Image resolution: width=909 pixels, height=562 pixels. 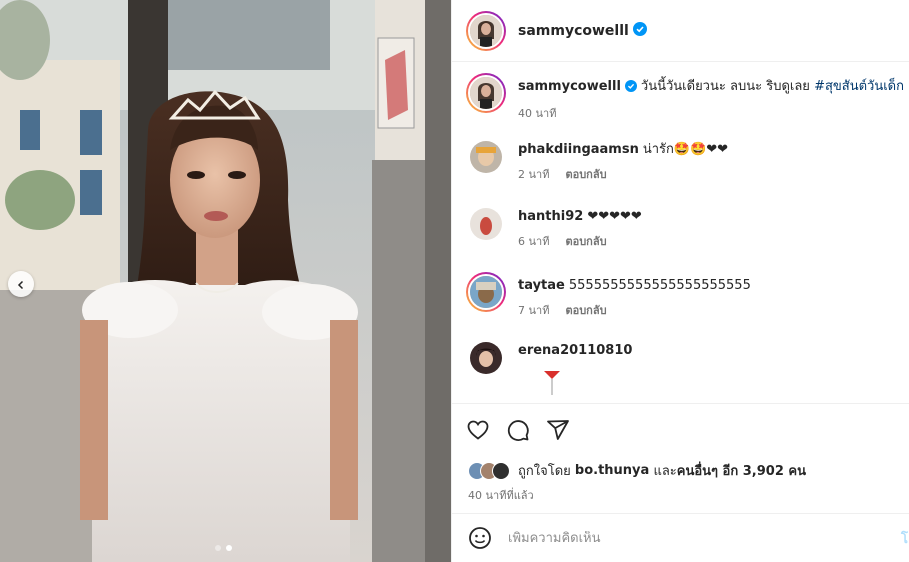 I want to click on carousel-dot, so click(x=218, y=548).